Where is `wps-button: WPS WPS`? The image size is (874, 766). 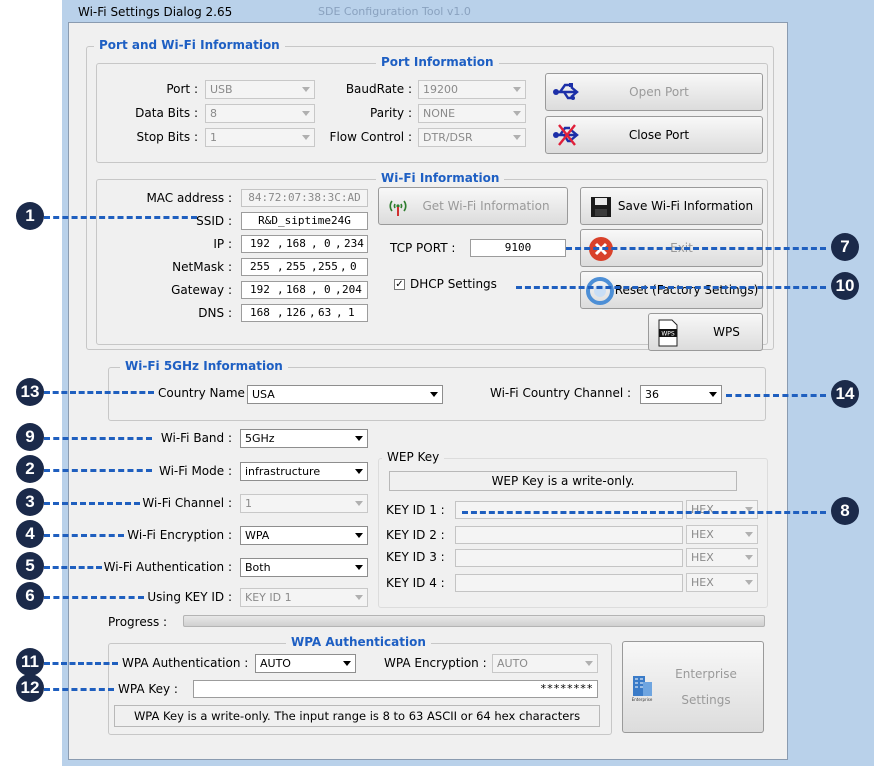 wps-button: WPS WPS is located at coordinates (705, 332).